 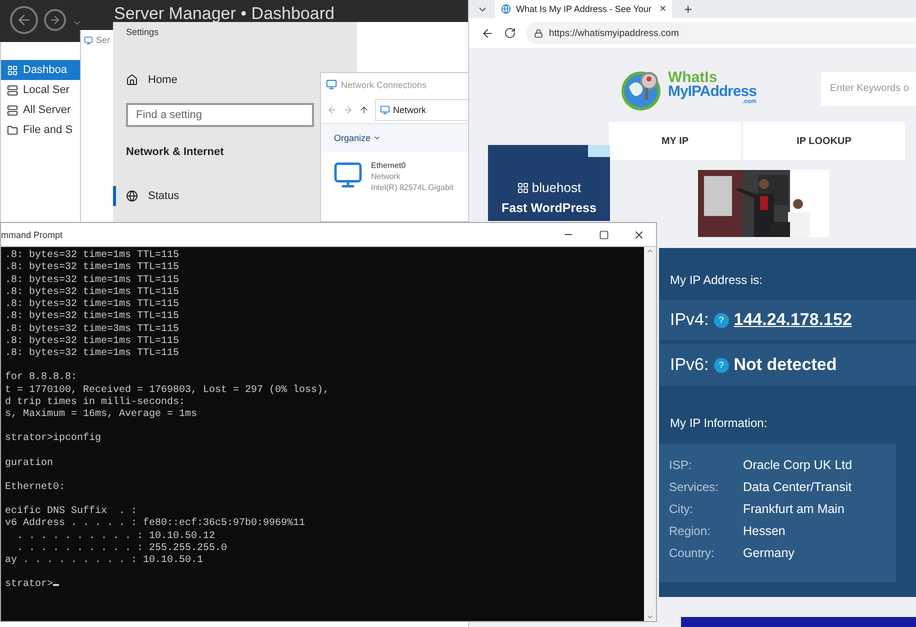 What do you see at coordinates (364, 109) in the screenshot?
I see `up-icon` at bounding box center [364, 109].